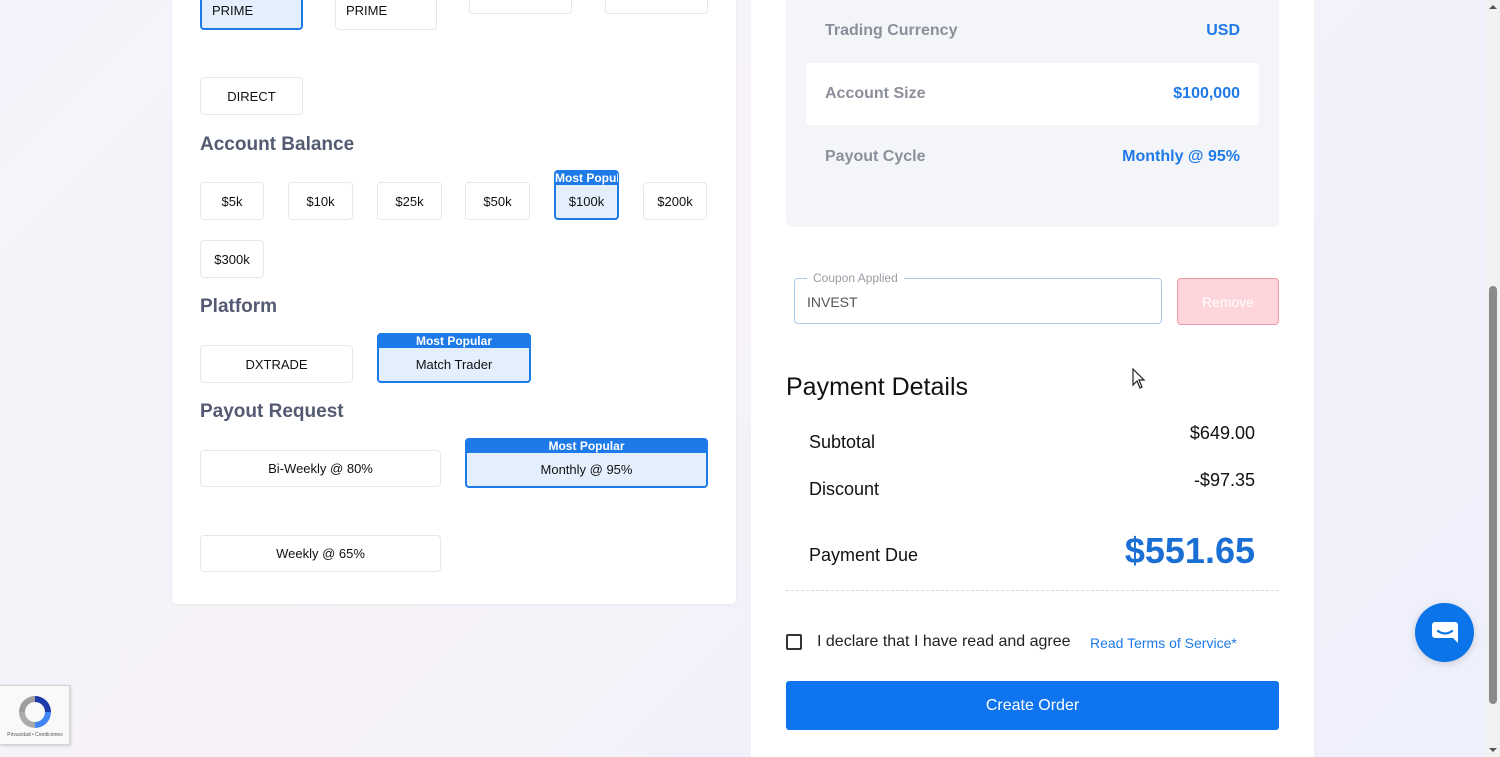  What do you see at coordinates (844, 489) in the screenshot?
I see `discount-label: Discount` at bounding box center [844, 489].